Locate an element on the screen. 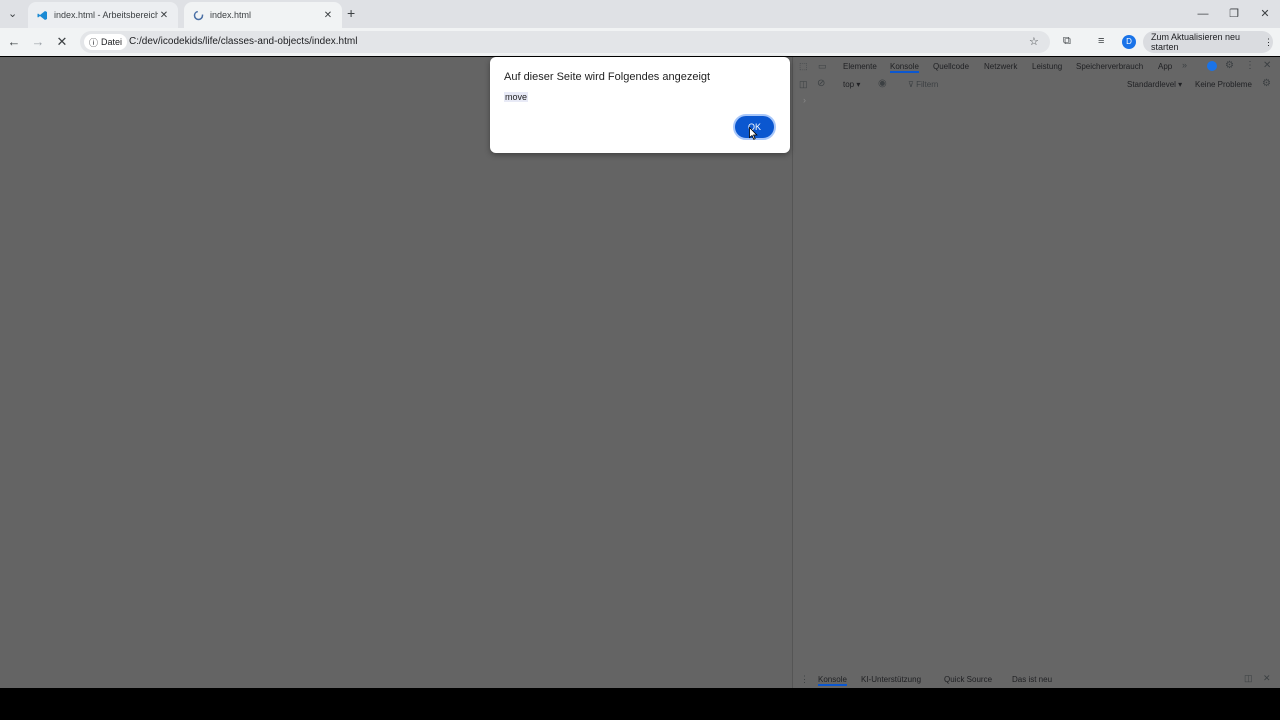 The height and width of the screenshot is (720, 1280). update-restart-button: Zum Aktualisieren neu starten ⋮ is located at coordinates (1208, 42).